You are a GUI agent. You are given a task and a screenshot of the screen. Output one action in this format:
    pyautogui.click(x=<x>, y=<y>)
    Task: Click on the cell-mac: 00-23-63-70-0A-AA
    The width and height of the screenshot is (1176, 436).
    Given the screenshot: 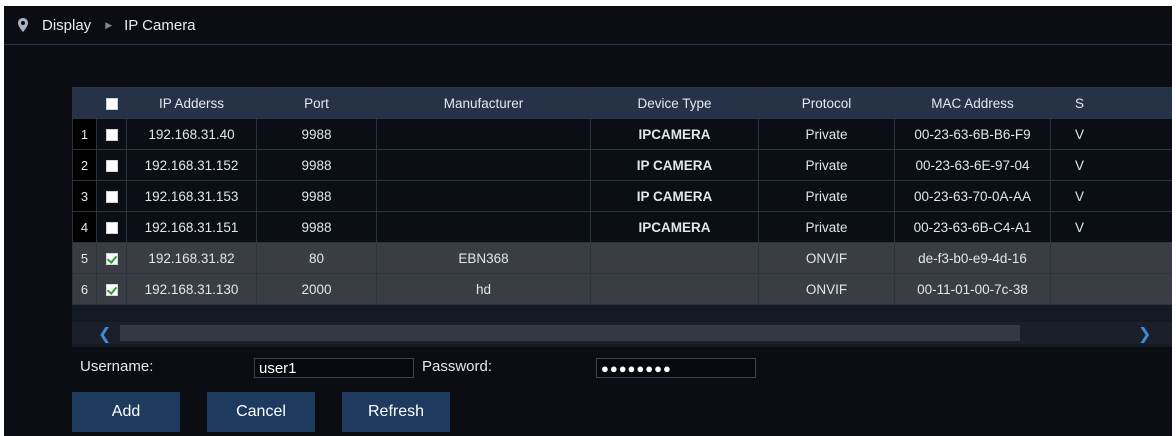 What is the action you would take?
    pyautogui.click(x=972, y=196)
    